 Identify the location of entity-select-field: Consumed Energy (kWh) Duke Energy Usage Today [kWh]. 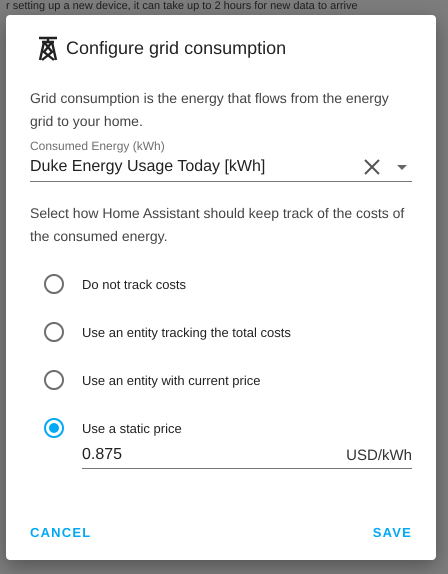
(221, 160).